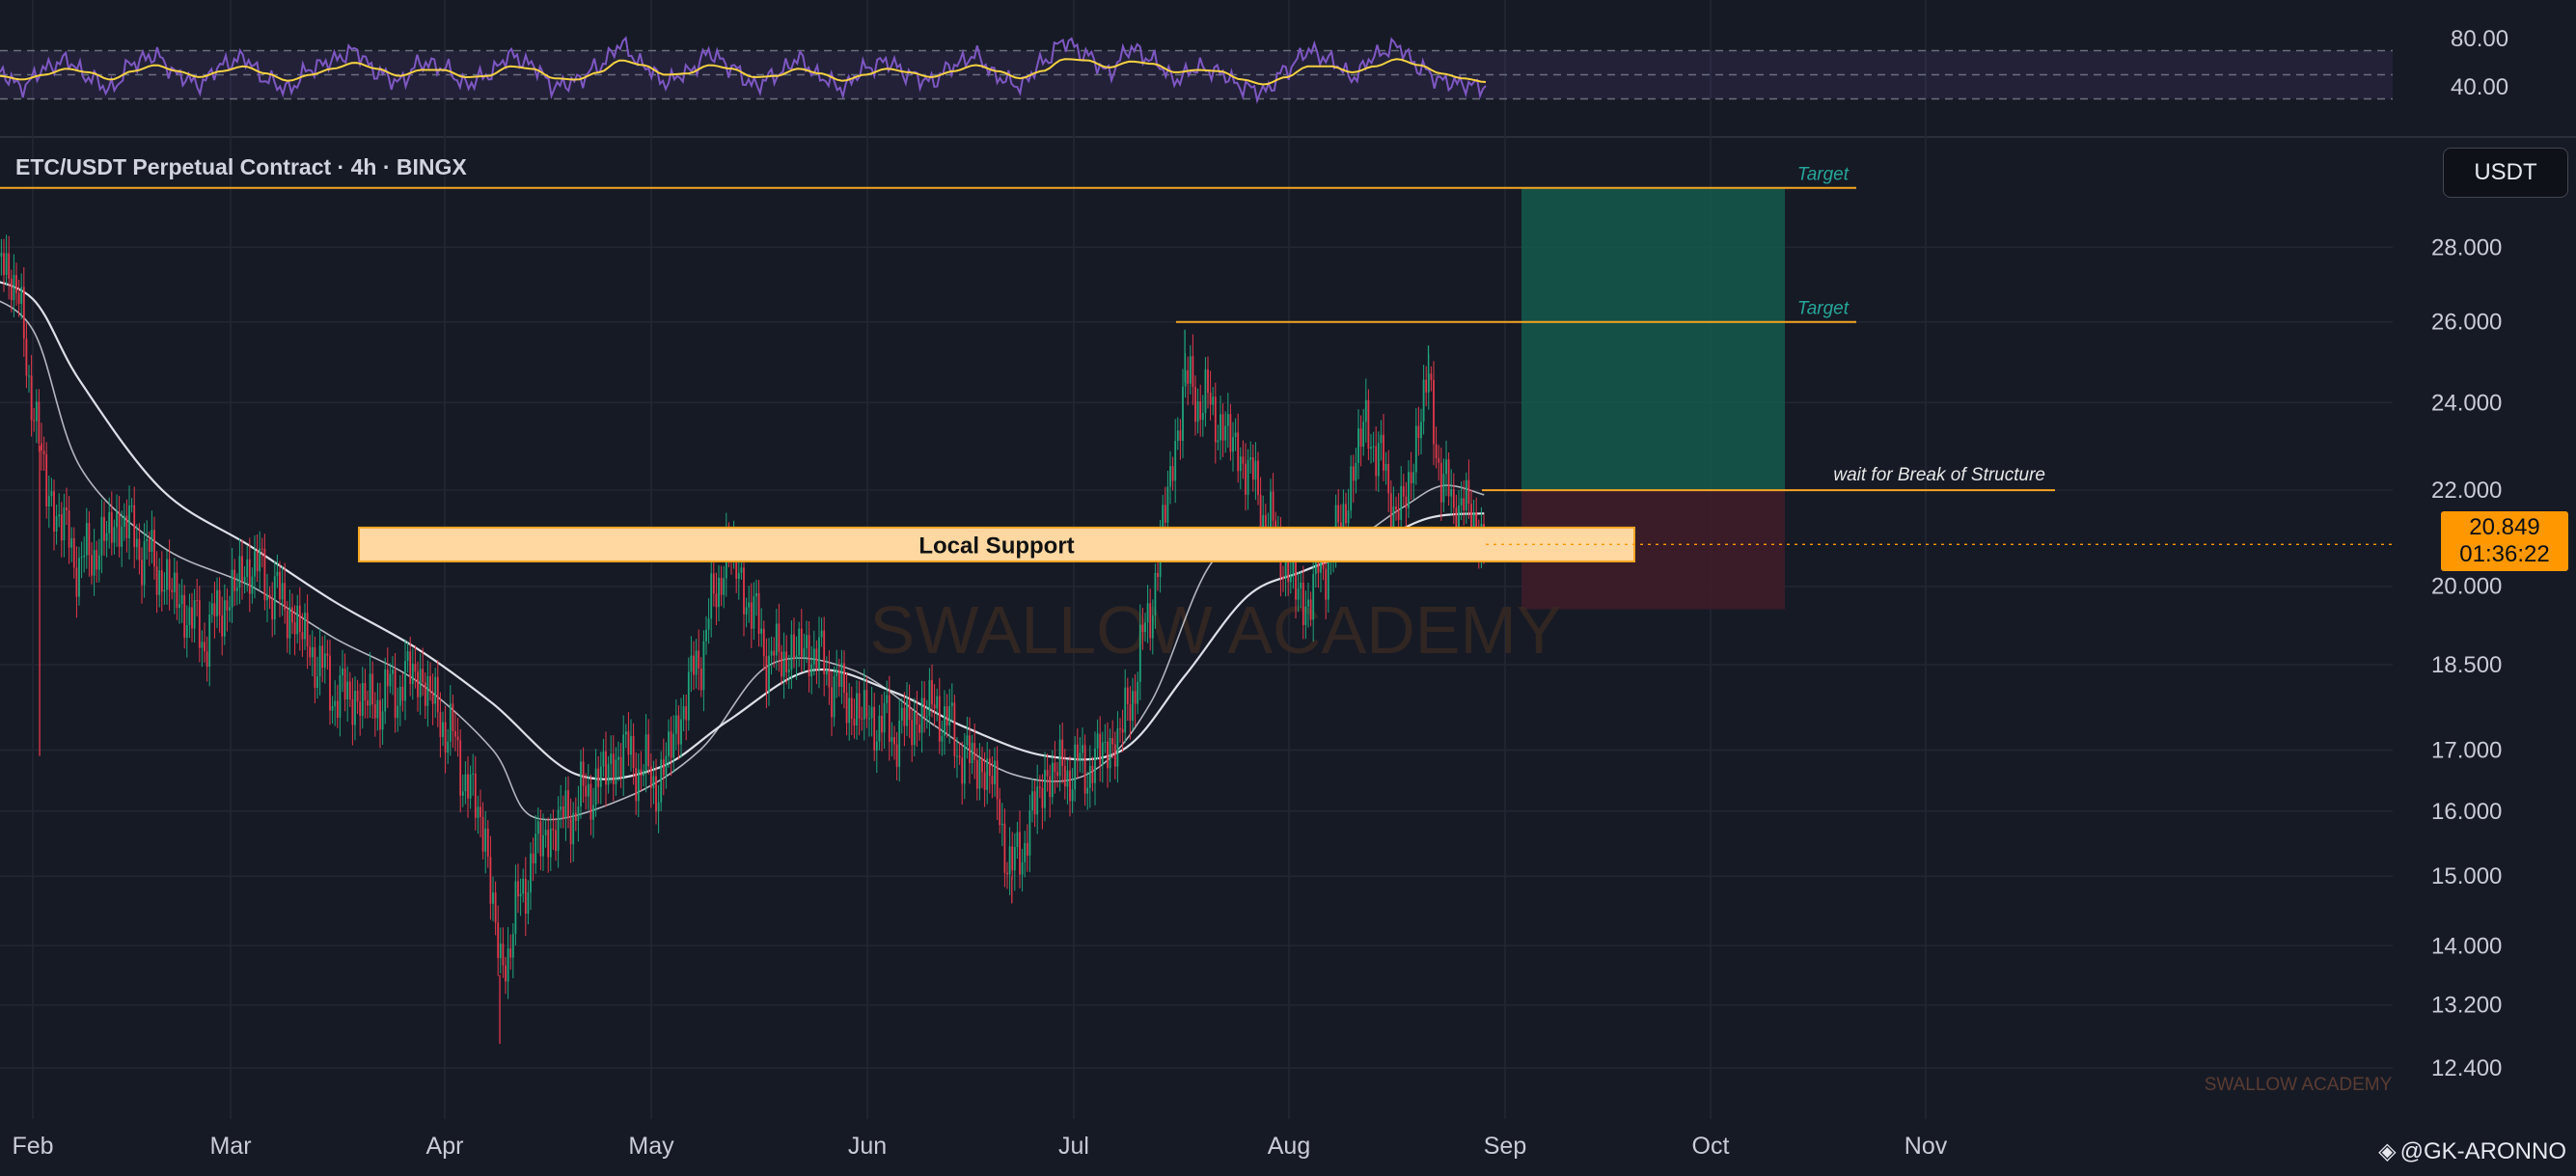  What do you see at coordinates (241, 167) in the screenshot?
I see `symbol-title: ETC/USDT Perpetual Contract · 4h · BINGX` at bounding box center [241, 167].